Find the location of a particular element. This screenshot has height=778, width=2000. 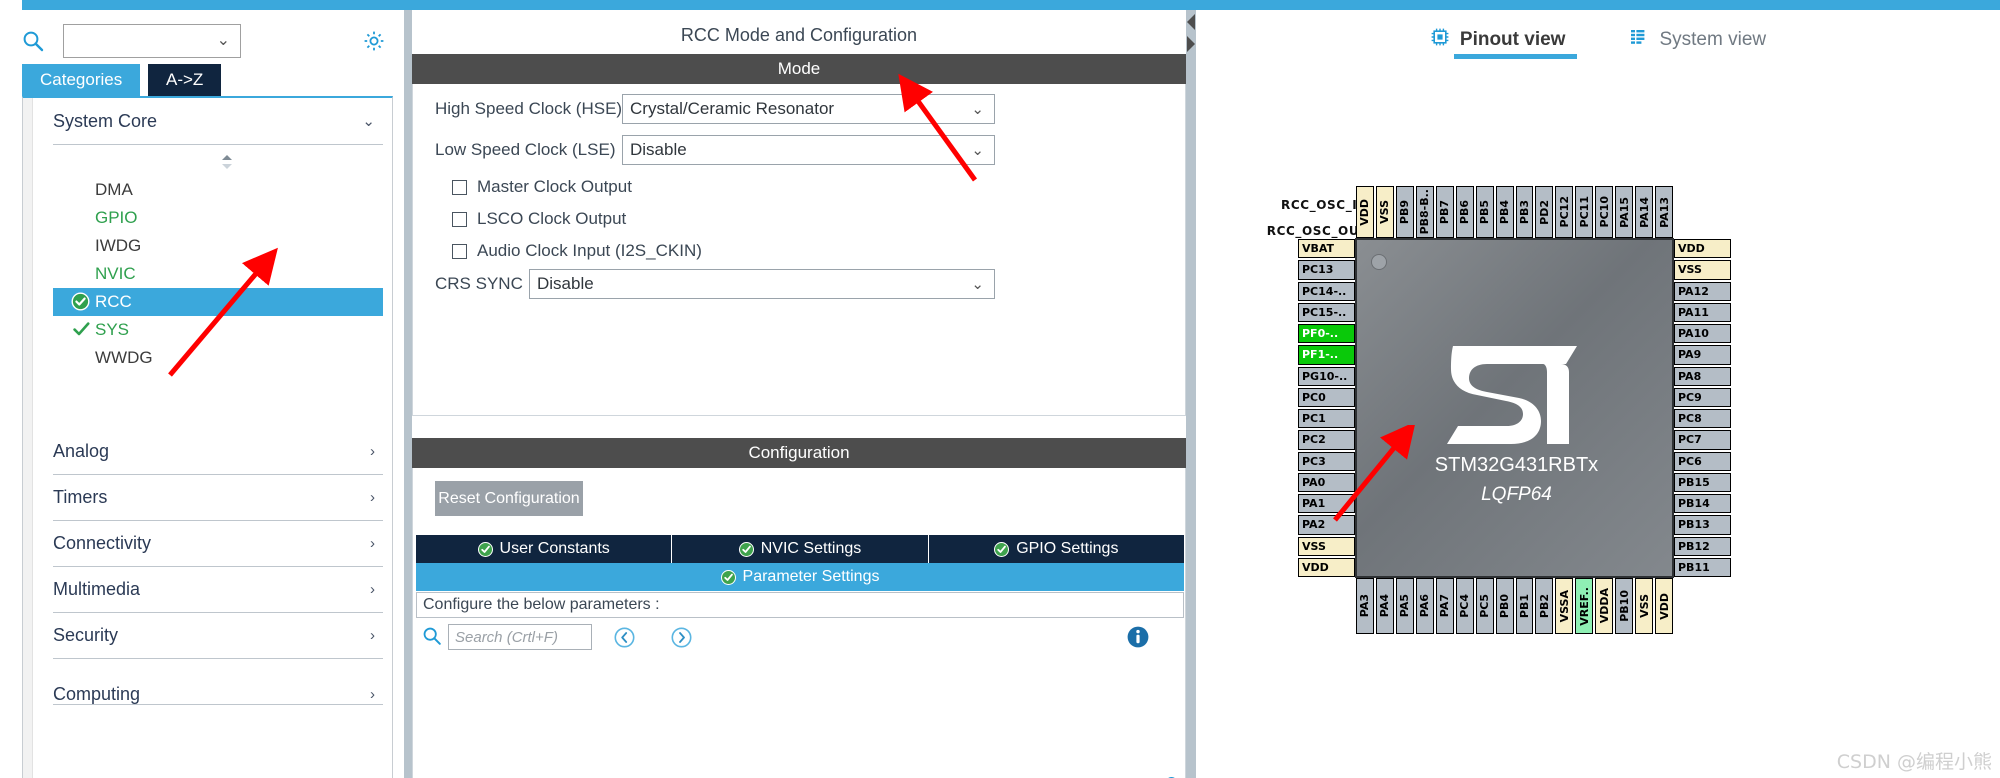

pin-right-pa10: PA10 is located at coordinates (1702, 334).